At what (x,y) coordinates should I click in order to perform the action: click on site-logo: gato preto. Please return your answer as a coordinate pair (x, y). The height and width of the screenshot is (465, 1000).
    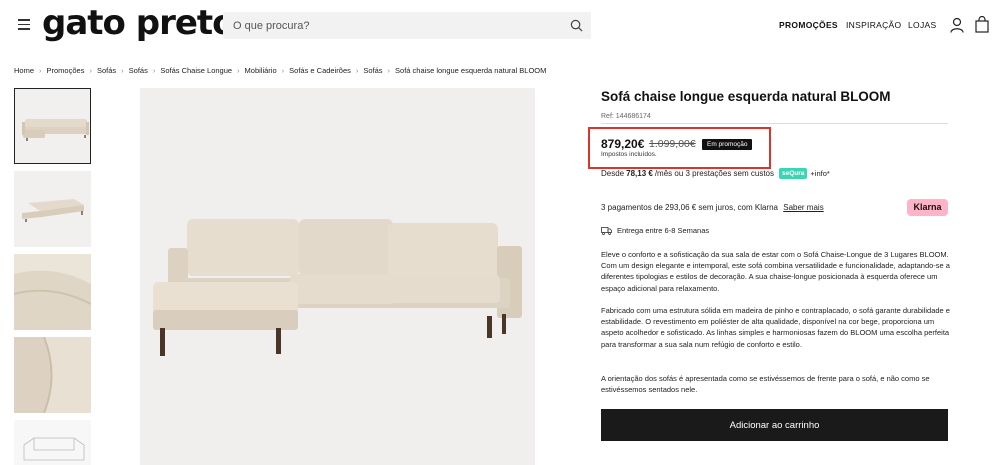
    Looking at the image, I should click on (139, 23).